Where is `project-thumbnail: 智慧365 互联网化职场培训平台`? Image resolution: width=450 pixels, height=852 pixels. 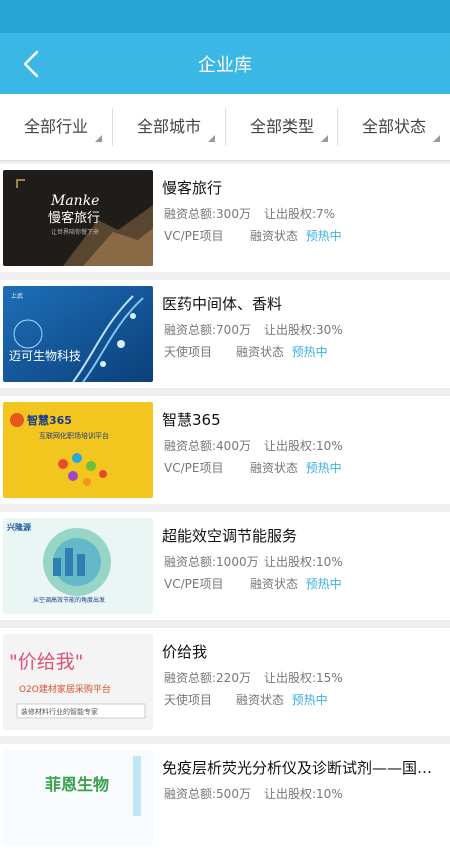 project-thumbnail: 智慧365 互联网化职场培训平台 is located at coordinates (78, 450).